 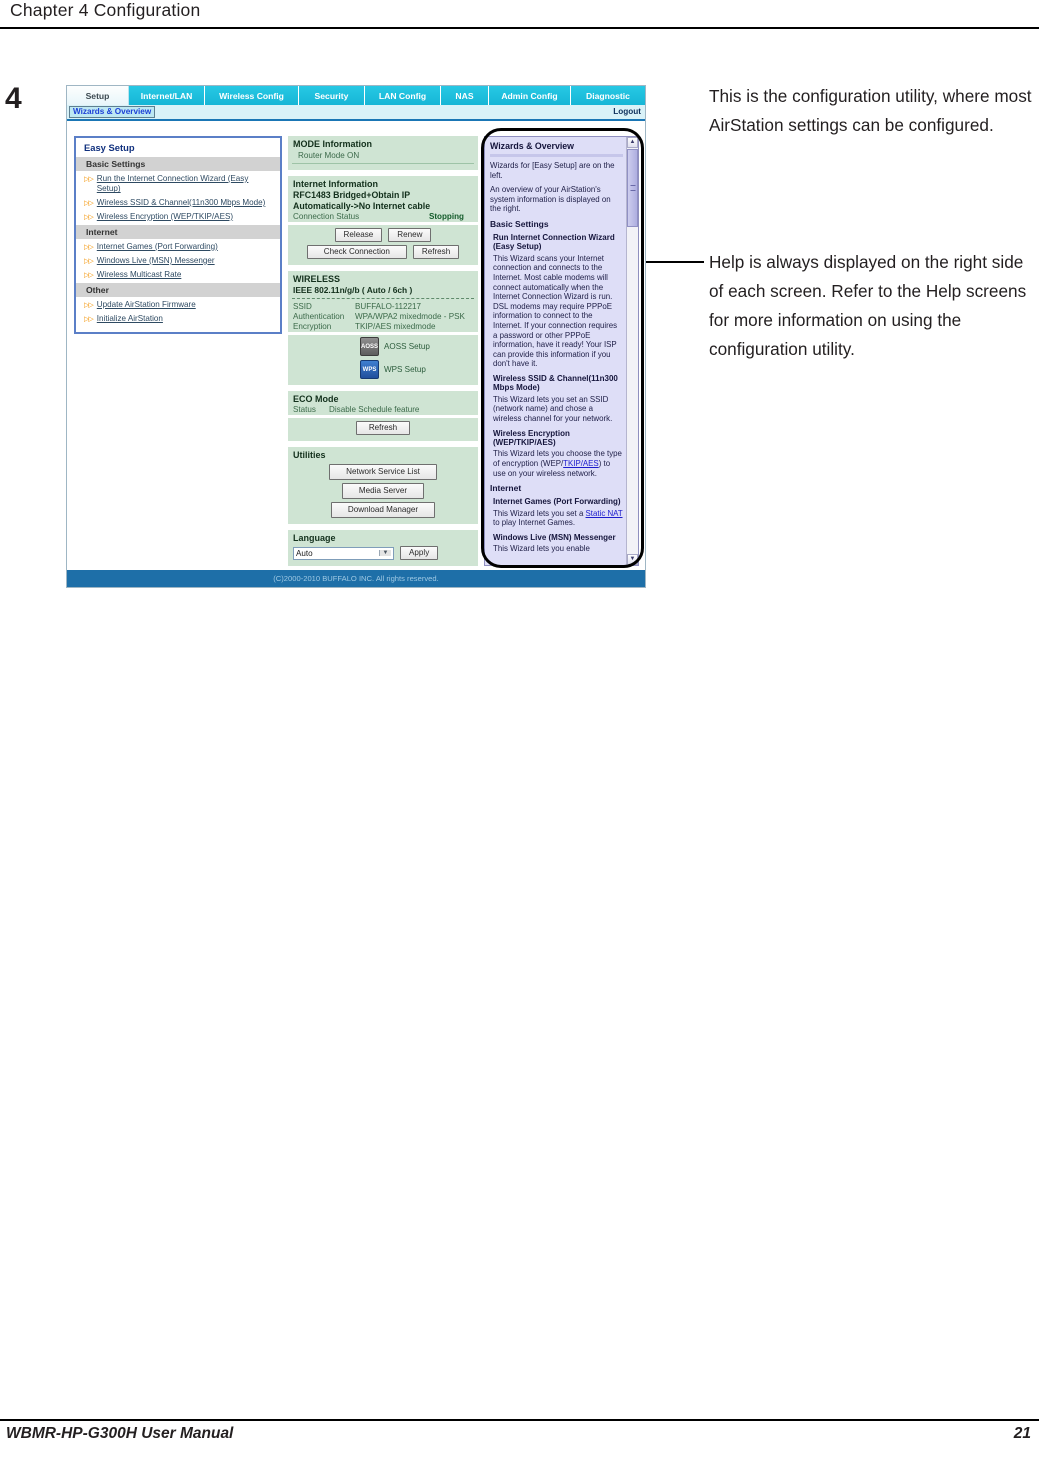 I want to click on help-item4-body-post: to play Internet Games., so click(x=534, y=523).